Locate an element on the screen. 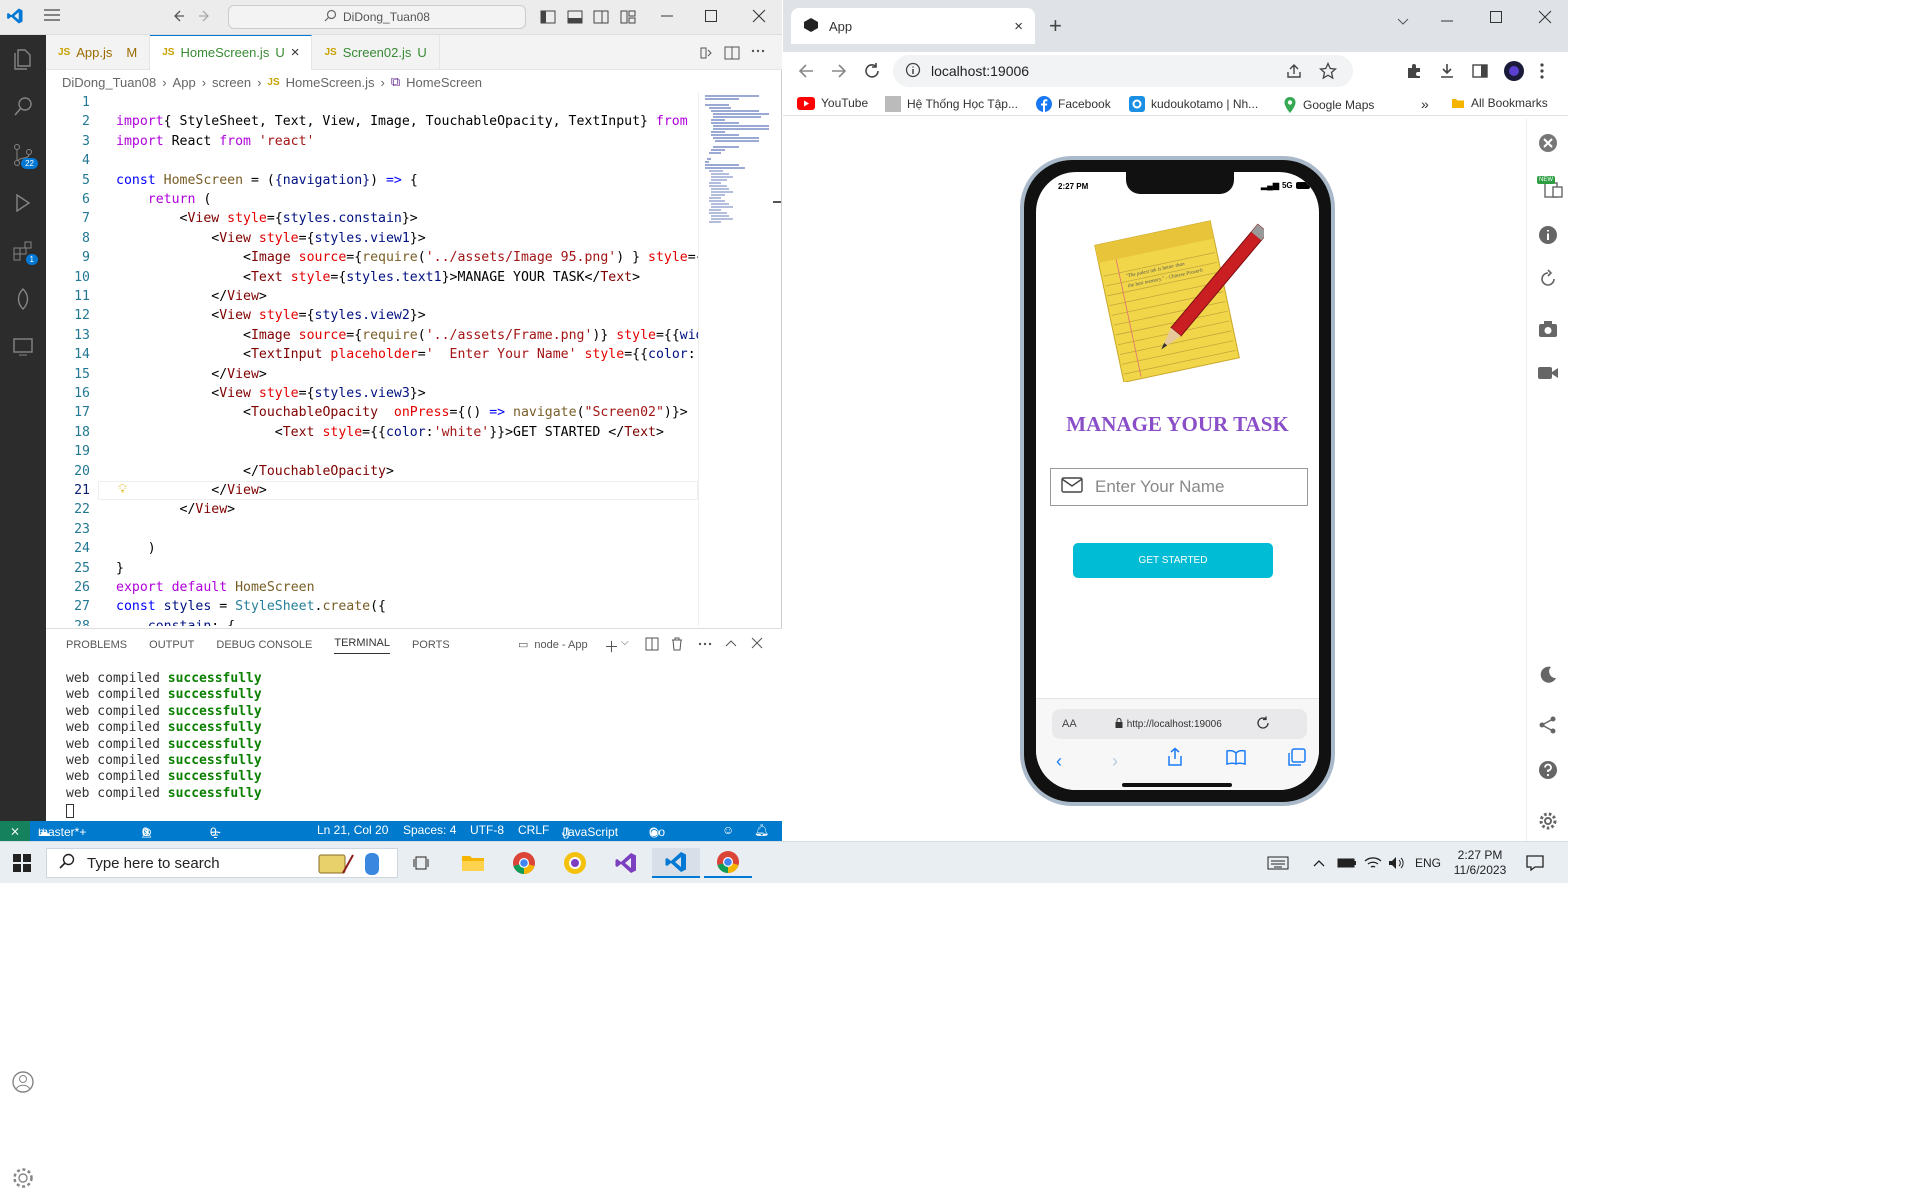 The height and width of the screenshot is (1202, 1916). remote-explorer-icon is located at coordinates (23, 347).